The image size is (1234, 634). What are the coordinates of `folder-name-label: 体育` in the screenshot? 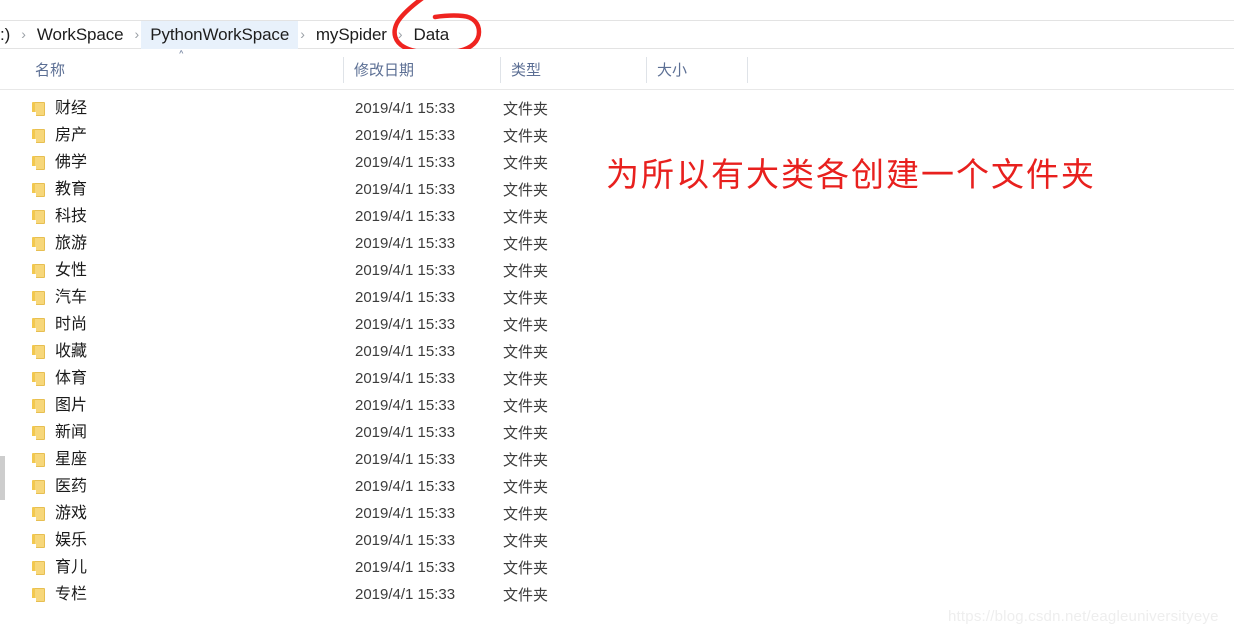 It's located at (71, 378).